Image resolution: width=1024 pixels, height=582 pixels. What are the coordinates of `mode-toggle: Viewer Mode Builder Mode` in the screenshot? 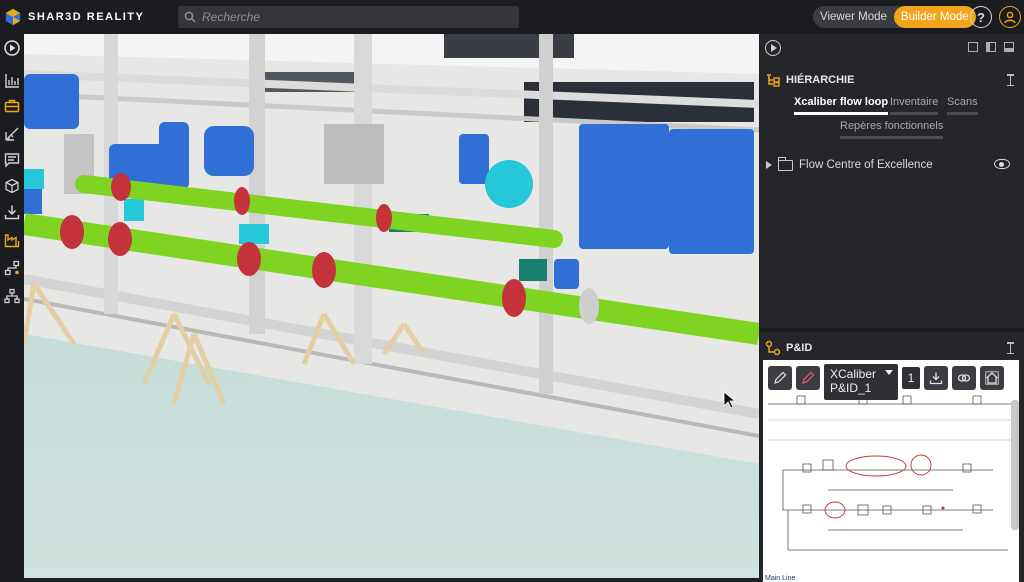 It's located at (894, 17).